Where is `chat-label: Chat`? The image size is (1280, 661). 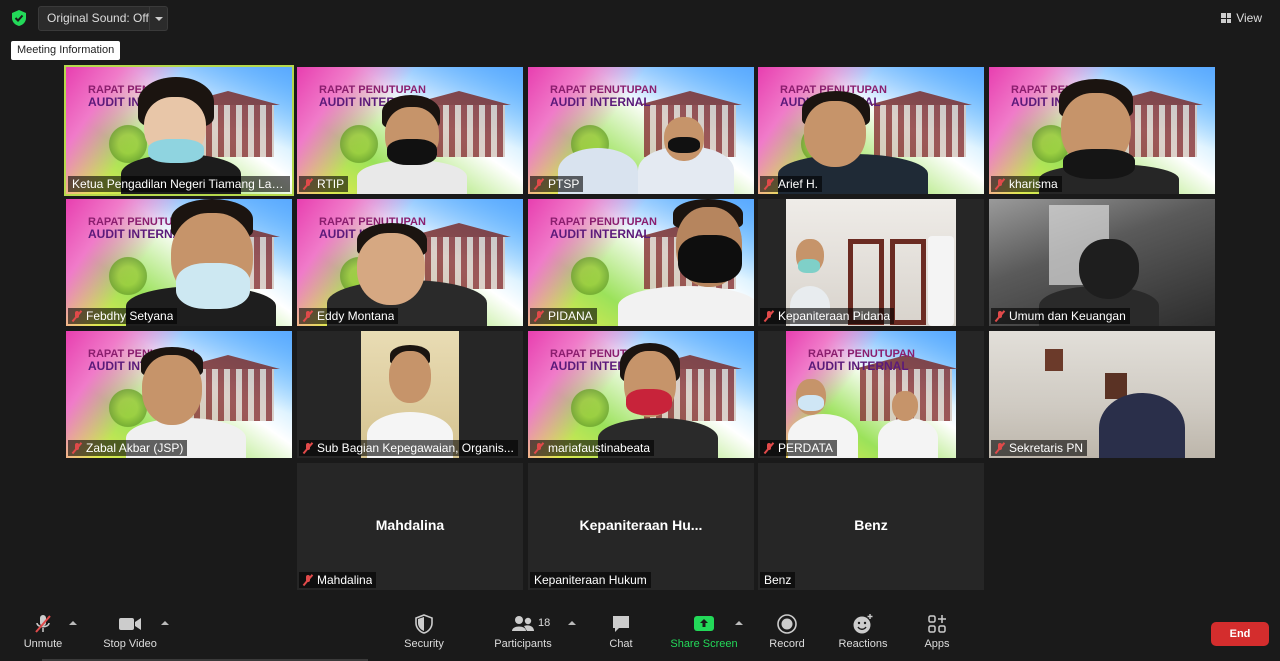
chat-label: Chat is located at coordinates (621, 644).